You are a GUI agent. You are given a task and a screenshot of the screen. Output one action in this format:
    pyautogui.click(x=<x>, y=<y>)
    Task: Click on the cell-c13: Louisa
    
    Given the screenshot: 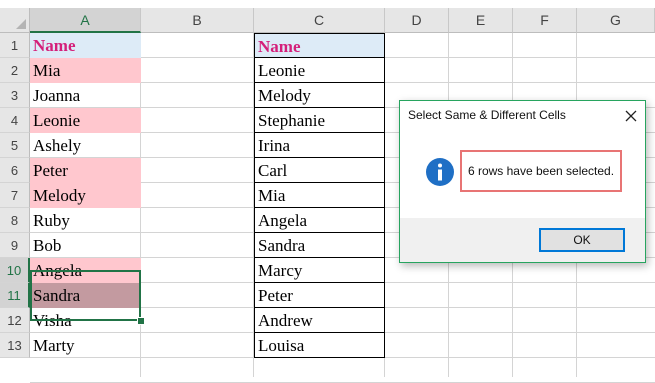 What is the action you would take?
    pyautogui.click(x=319, y=345)
    